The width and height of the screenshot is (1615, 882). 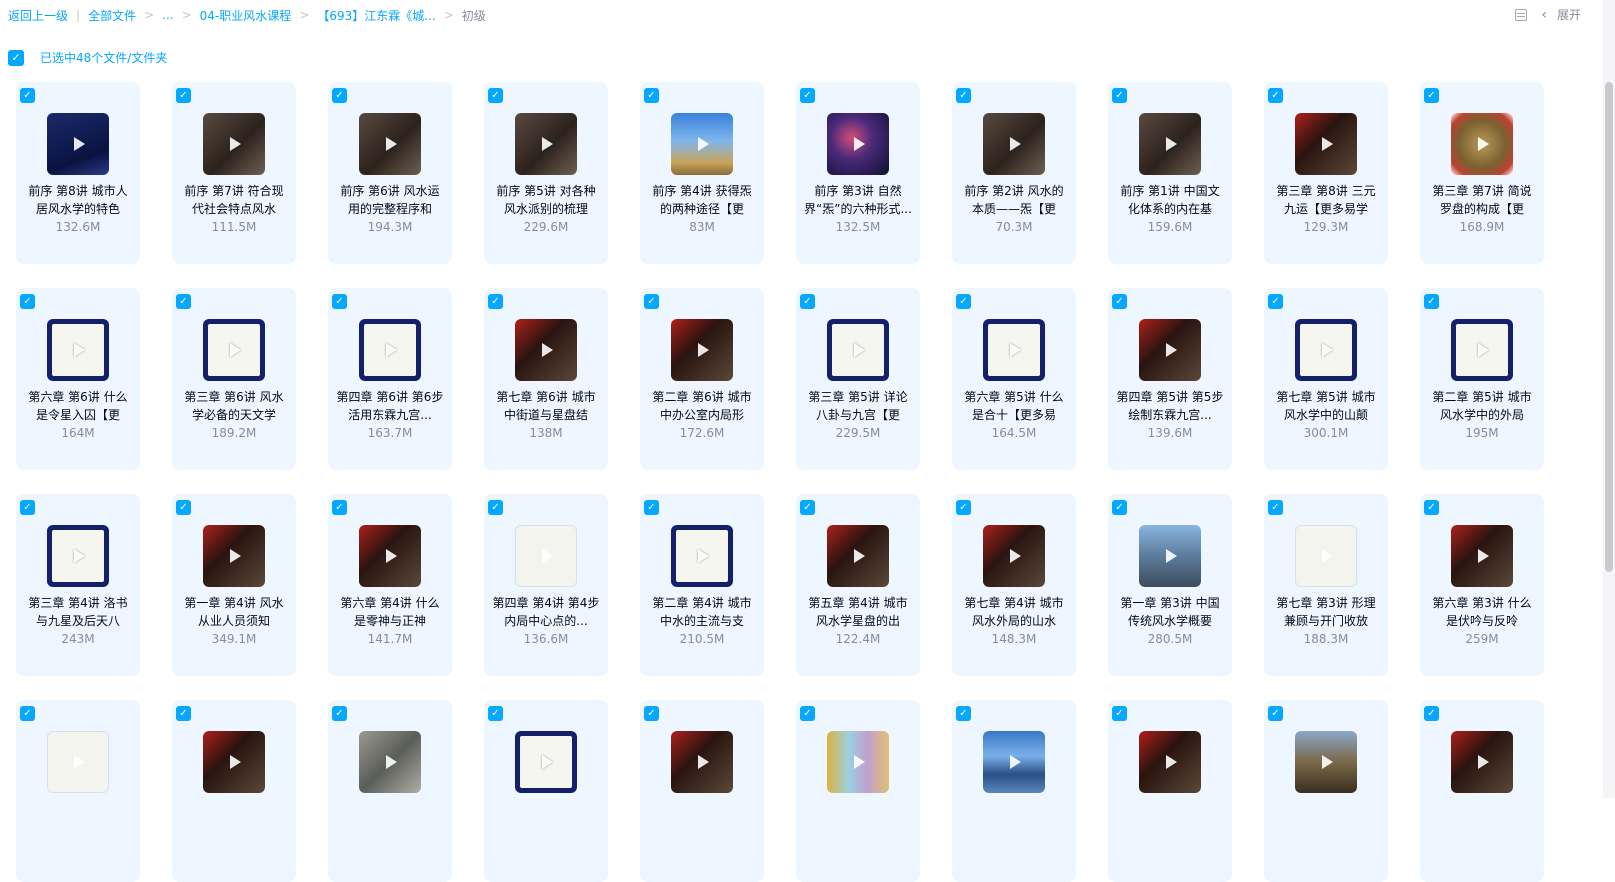 I want to click on file-card: ✓ 第二章 第6讲 城市中办公室内局形 172.6M, so click(x=702, y=379).